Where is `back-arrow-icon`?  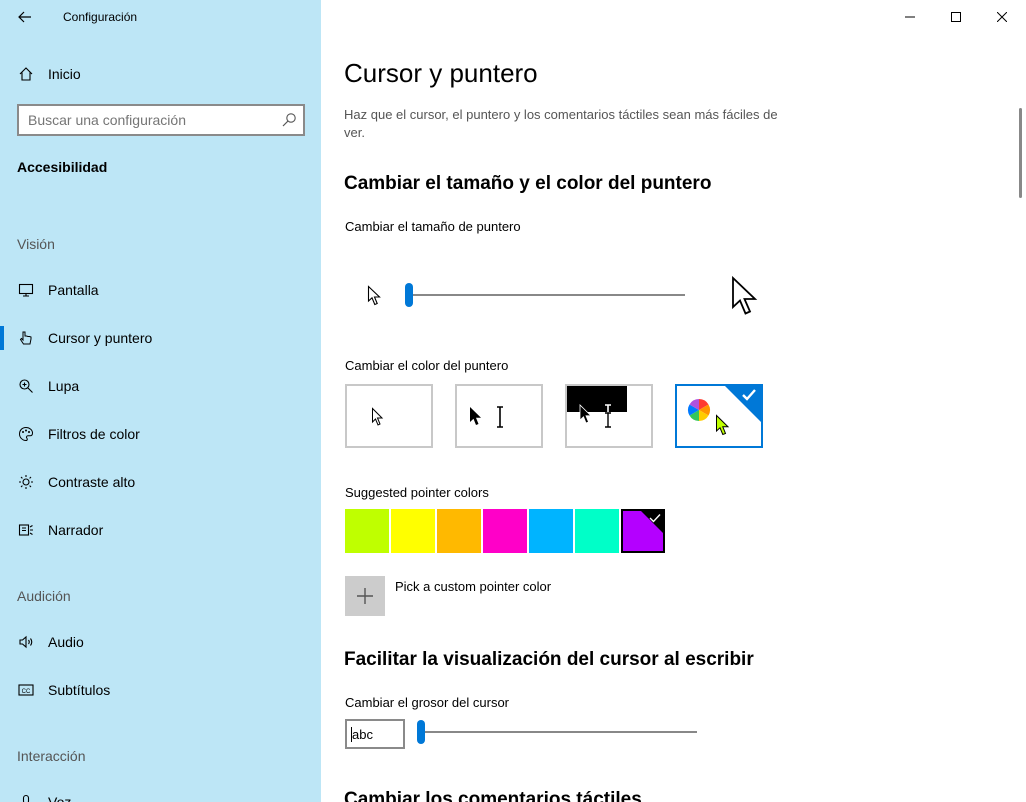 back-arrow-icon is located at coordinates (24, 17).